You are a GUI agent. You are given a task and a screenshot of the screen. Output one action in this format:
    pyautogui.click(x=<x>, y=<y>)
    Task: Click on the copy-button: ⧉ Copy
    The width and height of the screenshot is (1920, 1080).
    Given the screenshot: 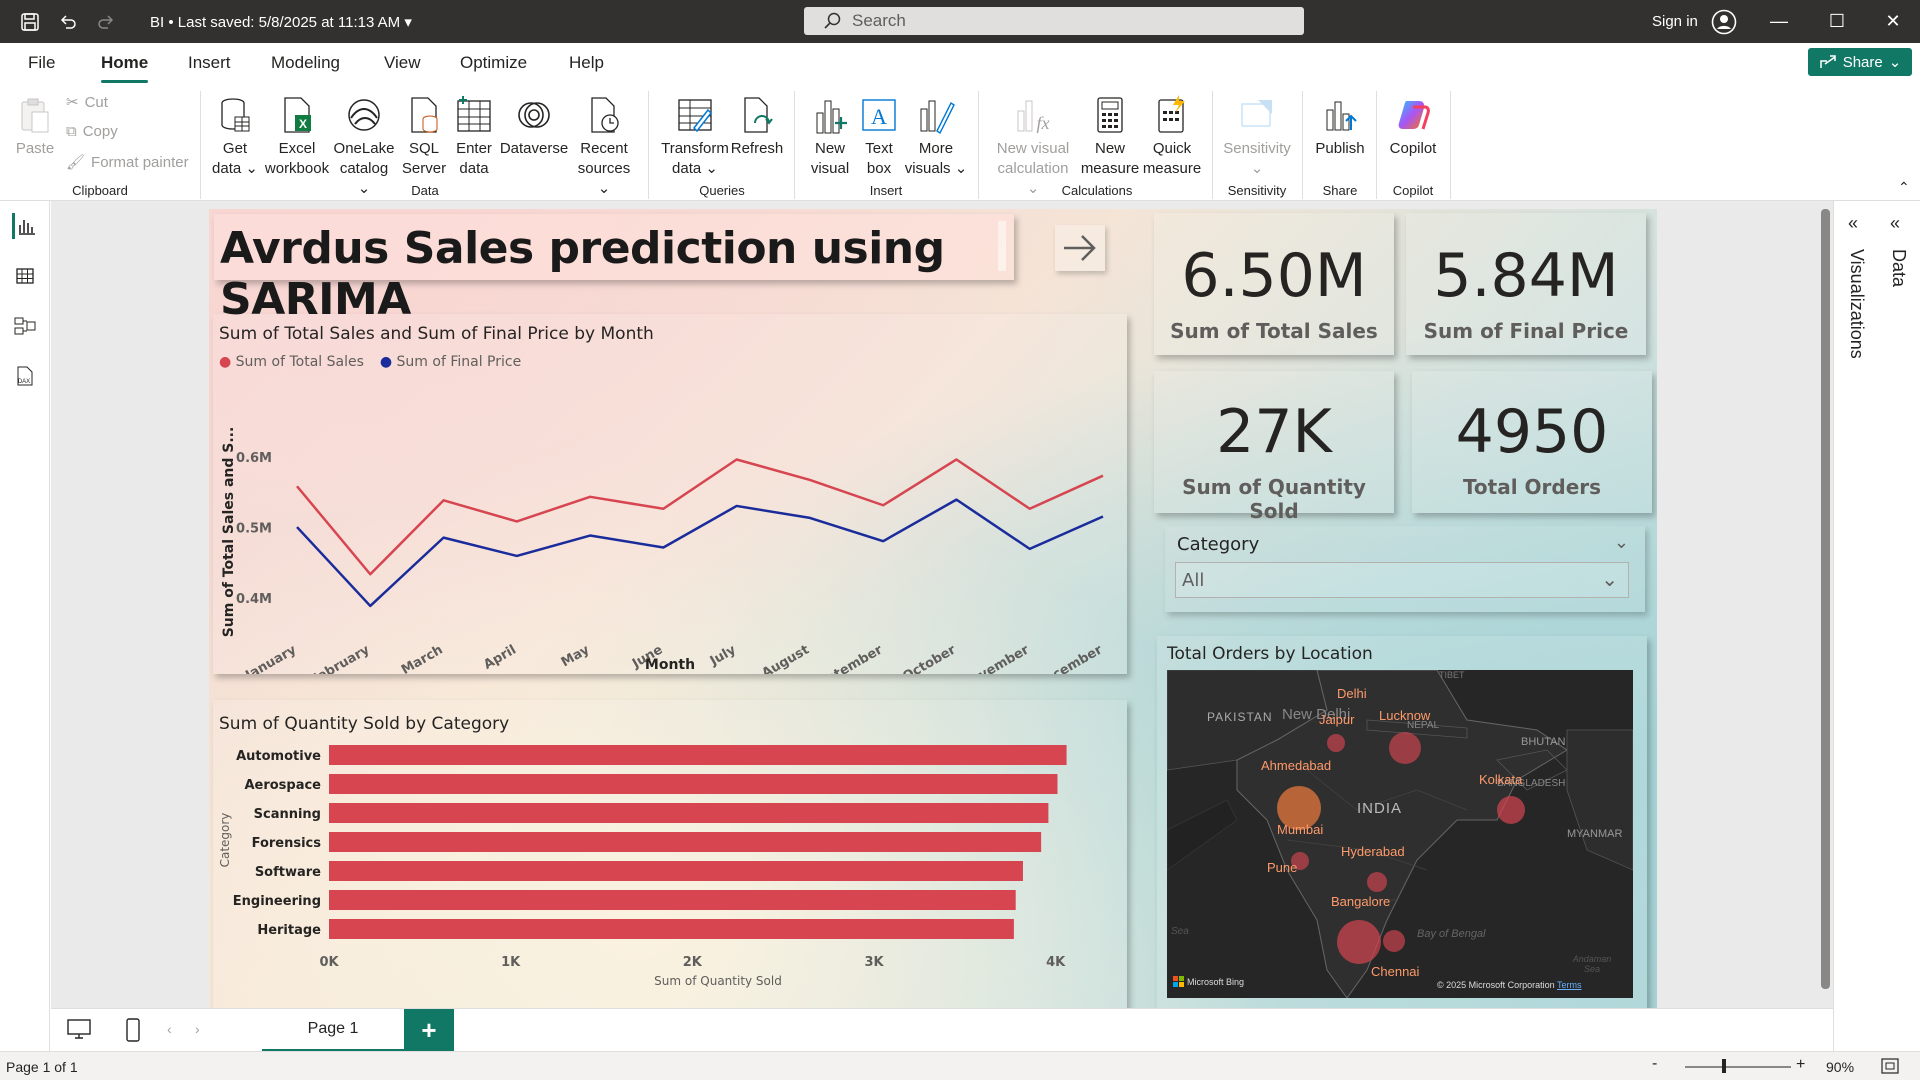 What is the action you would take?
    pyautogui.click(x=92, y=131)
    